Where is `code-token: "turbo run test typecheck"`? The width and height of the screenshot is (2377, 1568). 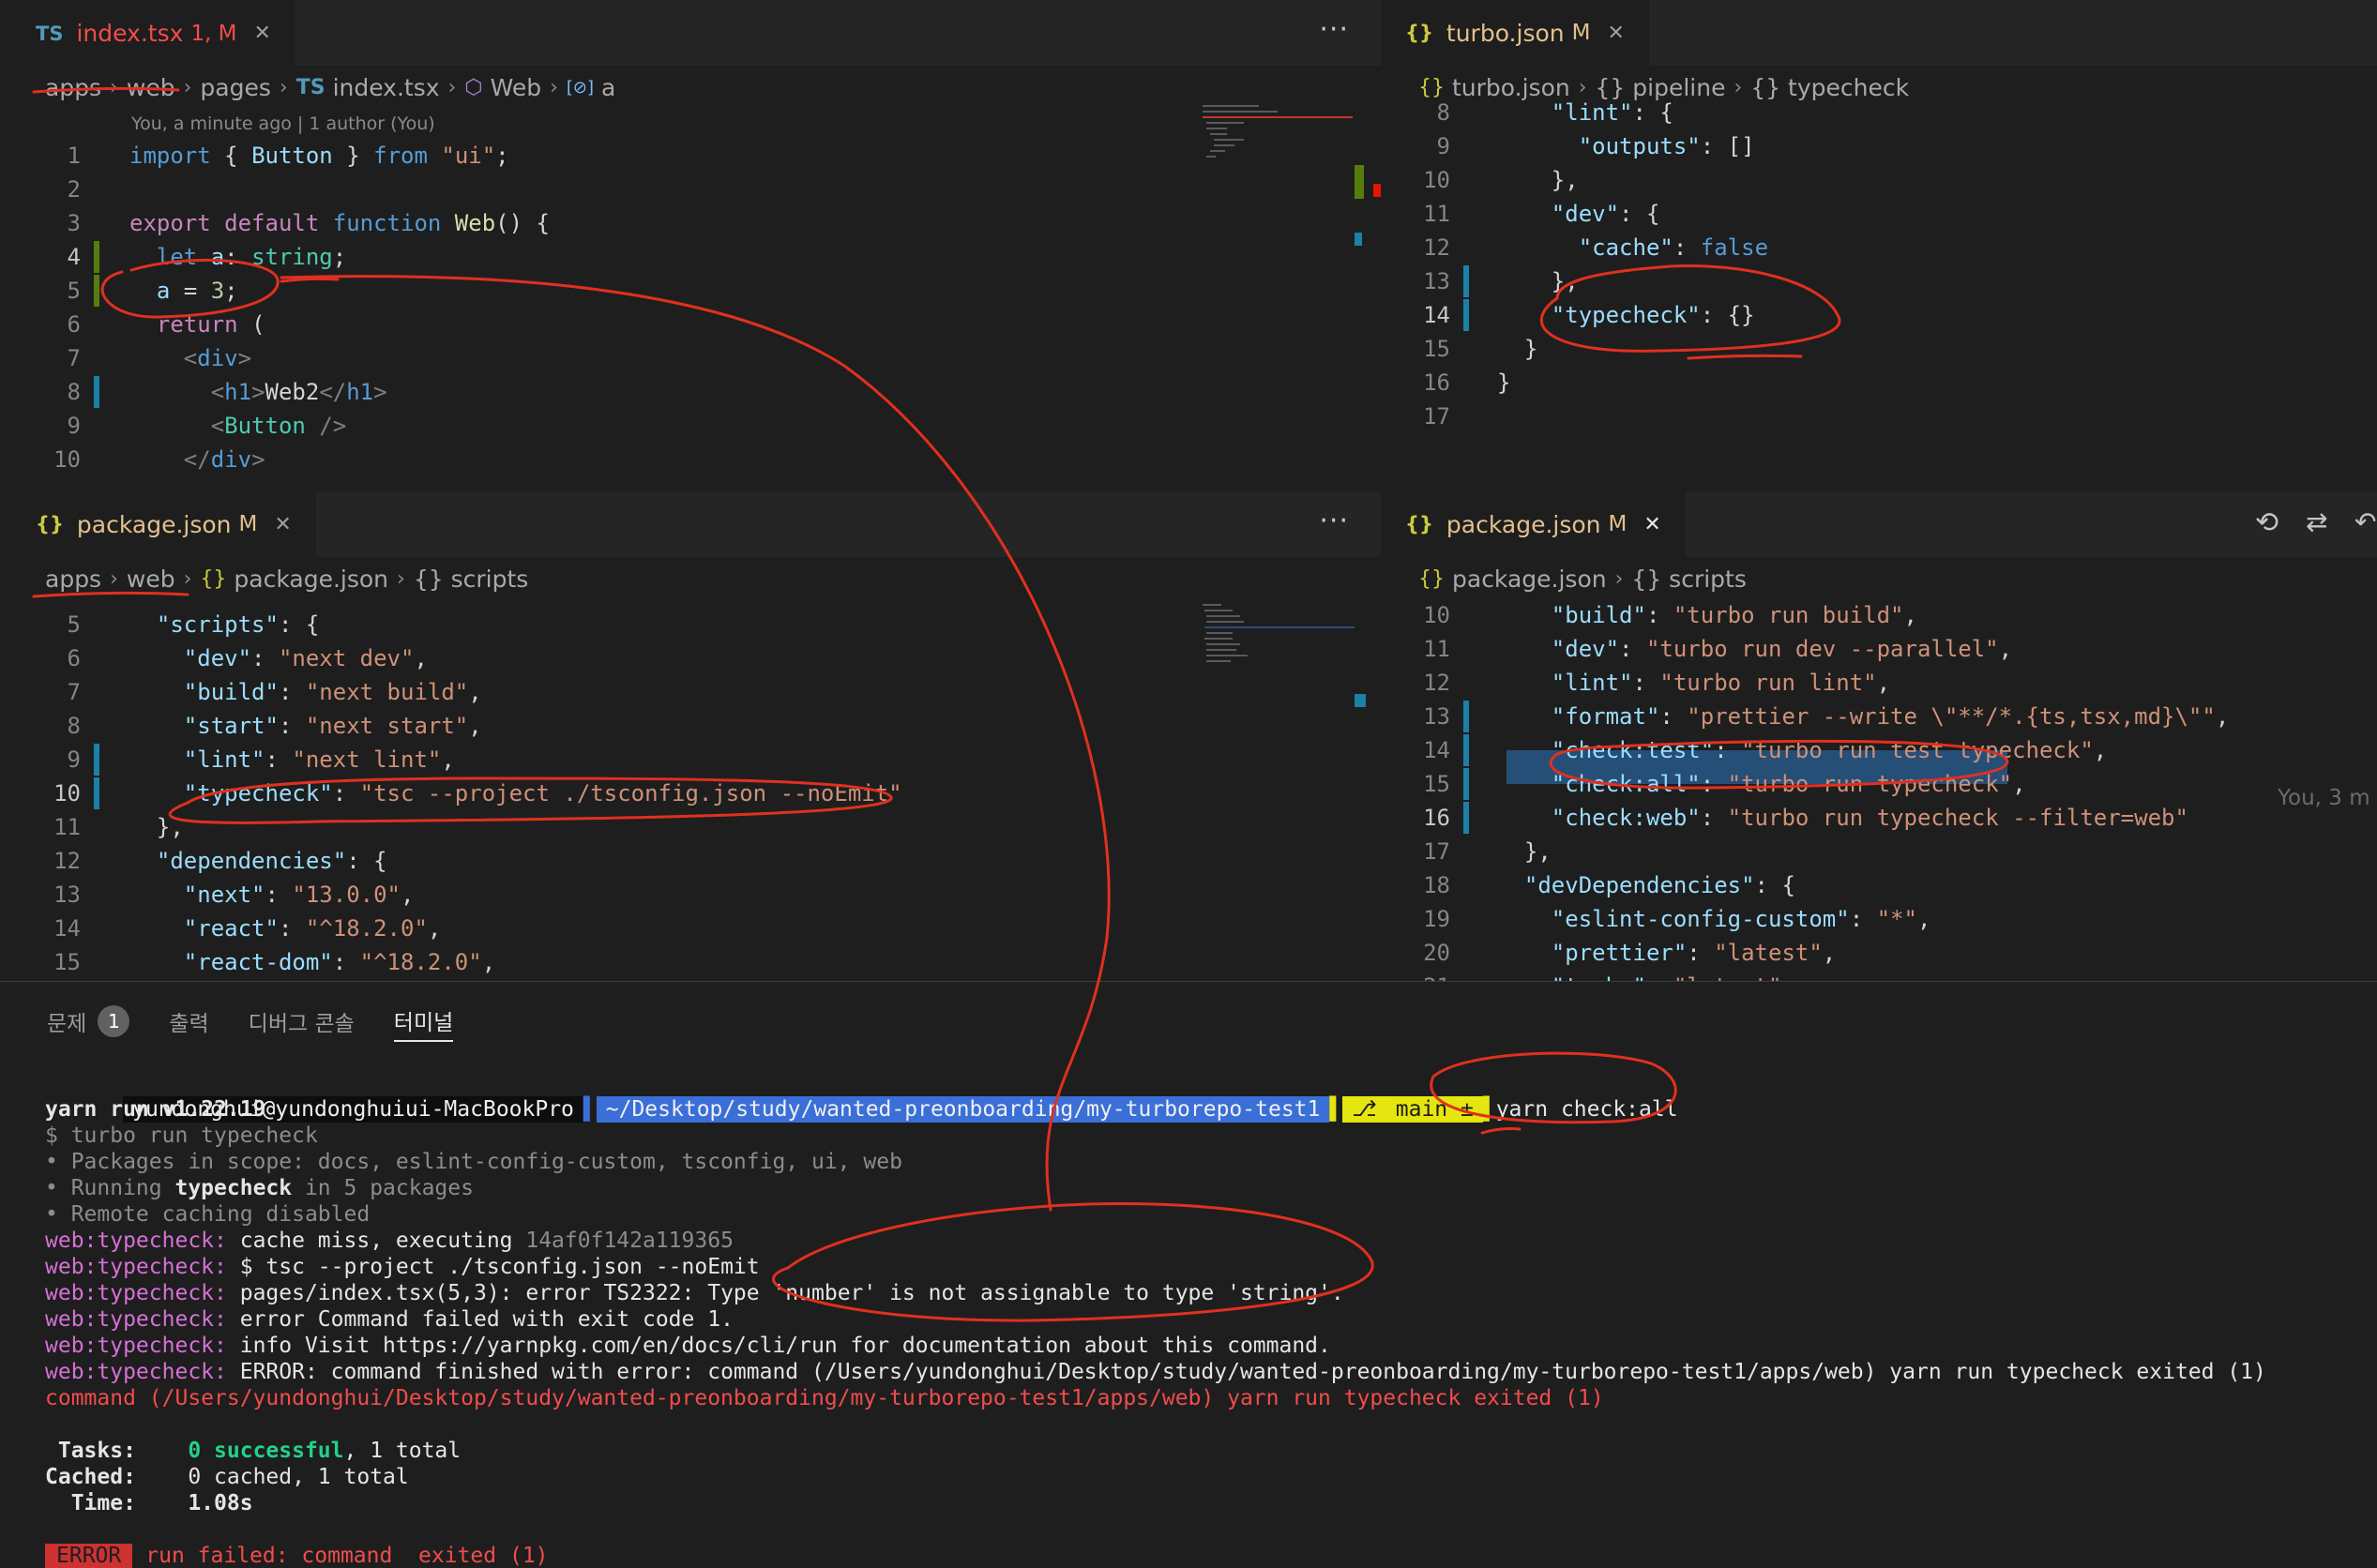 code-token: "turbo run test typecheck" is located at coordinates (1917, 750).